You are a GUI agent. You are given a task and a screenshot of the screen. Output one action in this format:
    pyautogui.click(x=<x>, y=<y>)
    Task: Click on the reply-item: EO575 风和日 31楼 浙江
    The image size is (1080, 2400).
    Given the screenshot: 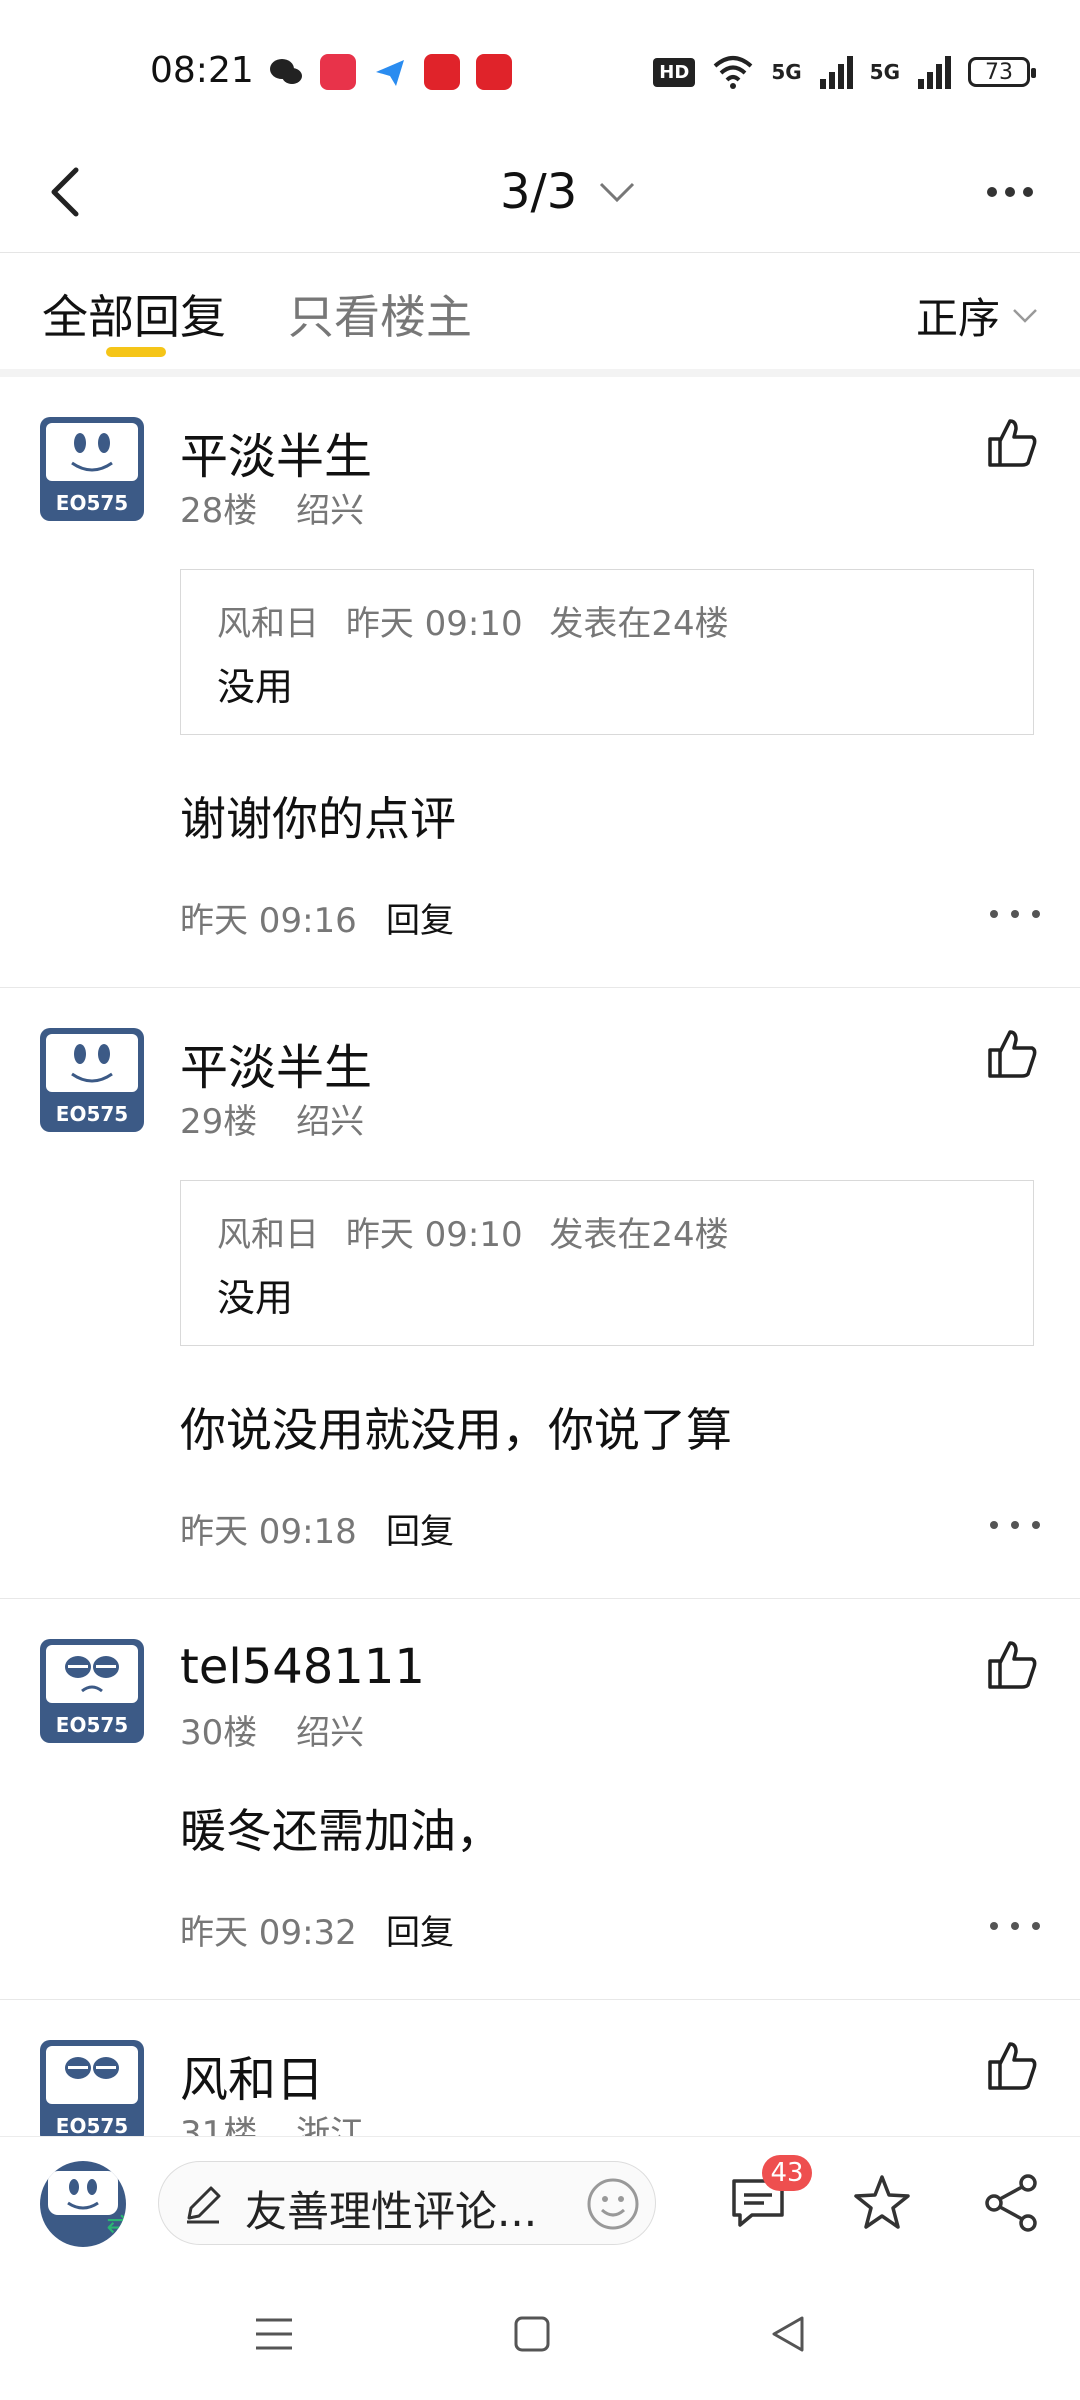 What is the action you would take?
    pyautogui.click(x=540, y=2068)
    